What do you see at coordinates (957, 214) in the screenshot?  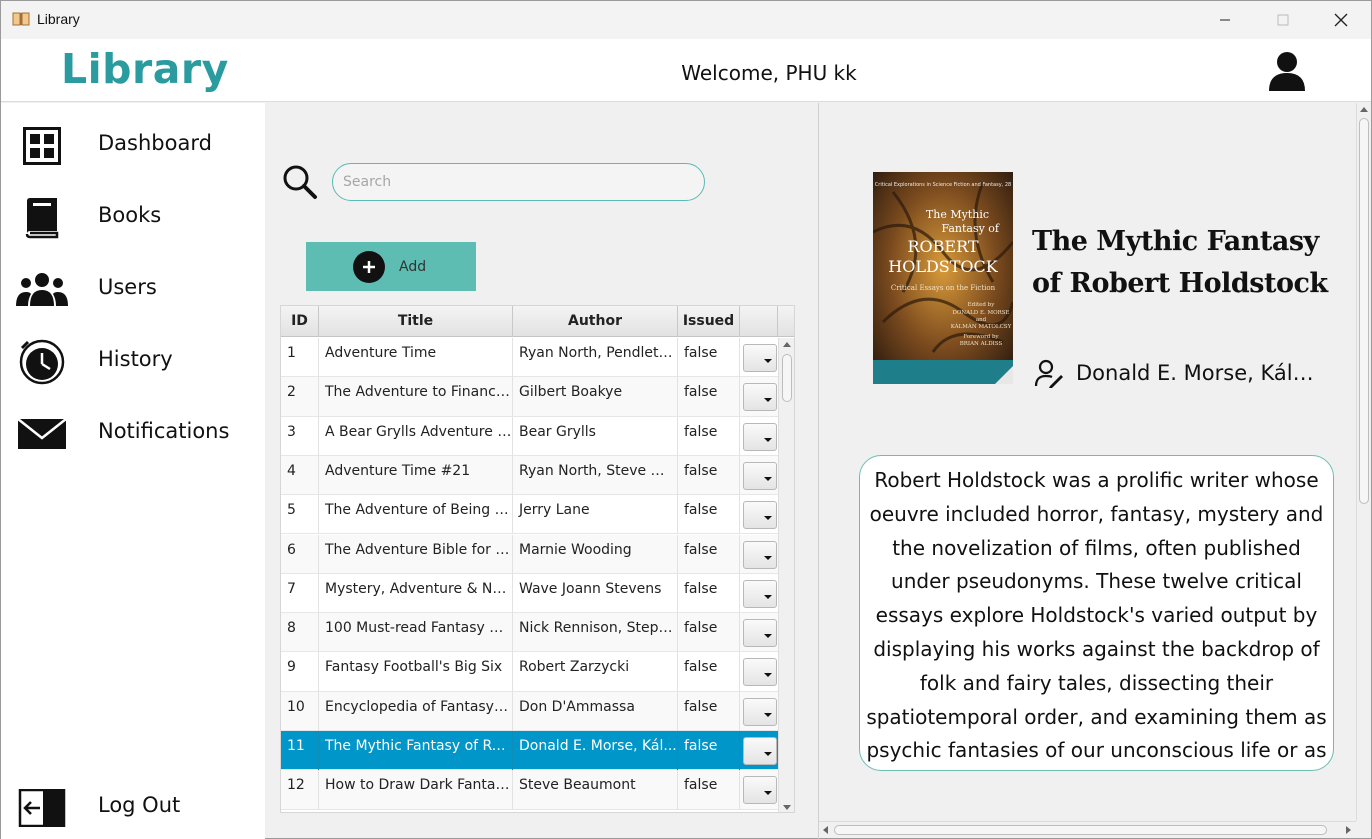 I see `cover-line1: The Mythic` at bounding box center [957, 214].